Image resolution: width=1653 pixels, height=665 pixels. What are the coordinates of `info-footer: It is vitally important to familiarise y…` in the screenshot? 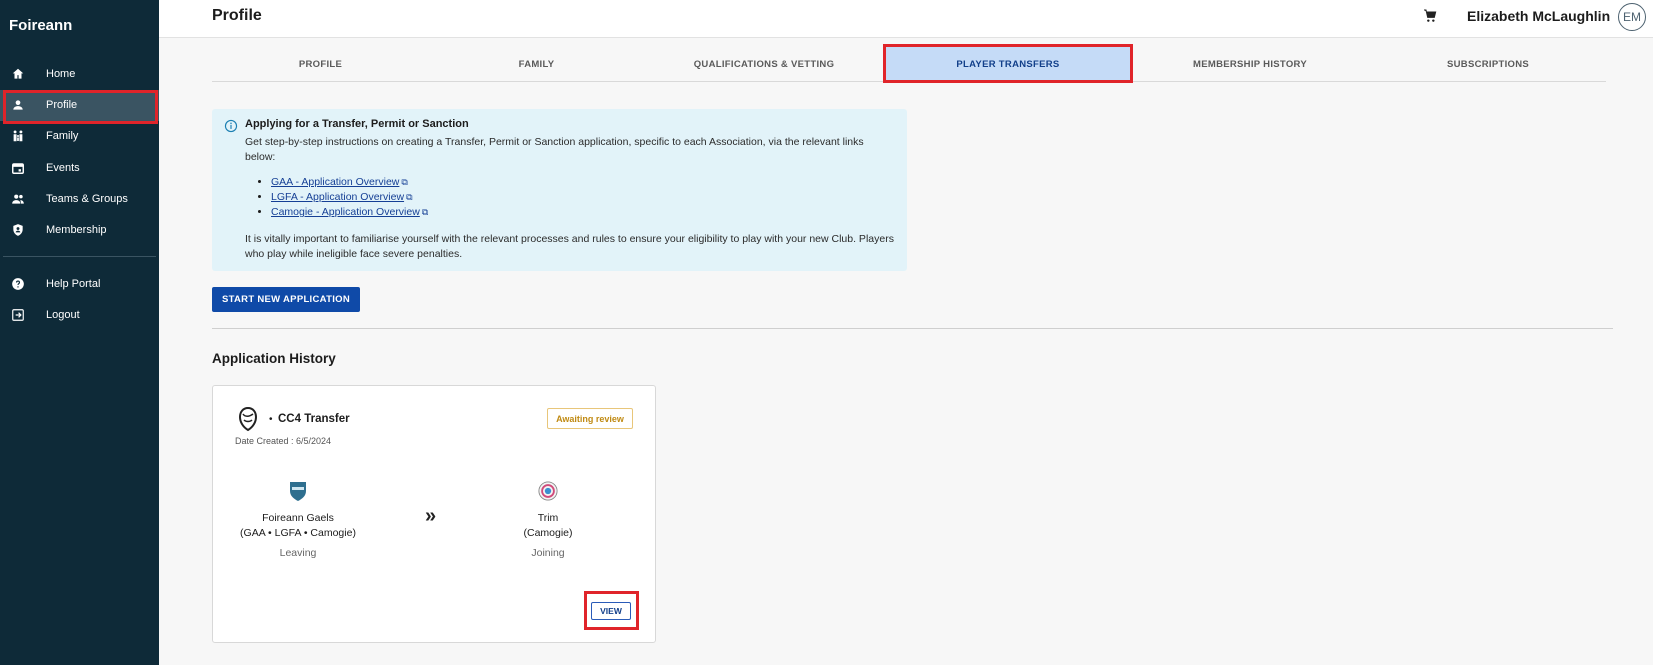 It's located at (569, 246).